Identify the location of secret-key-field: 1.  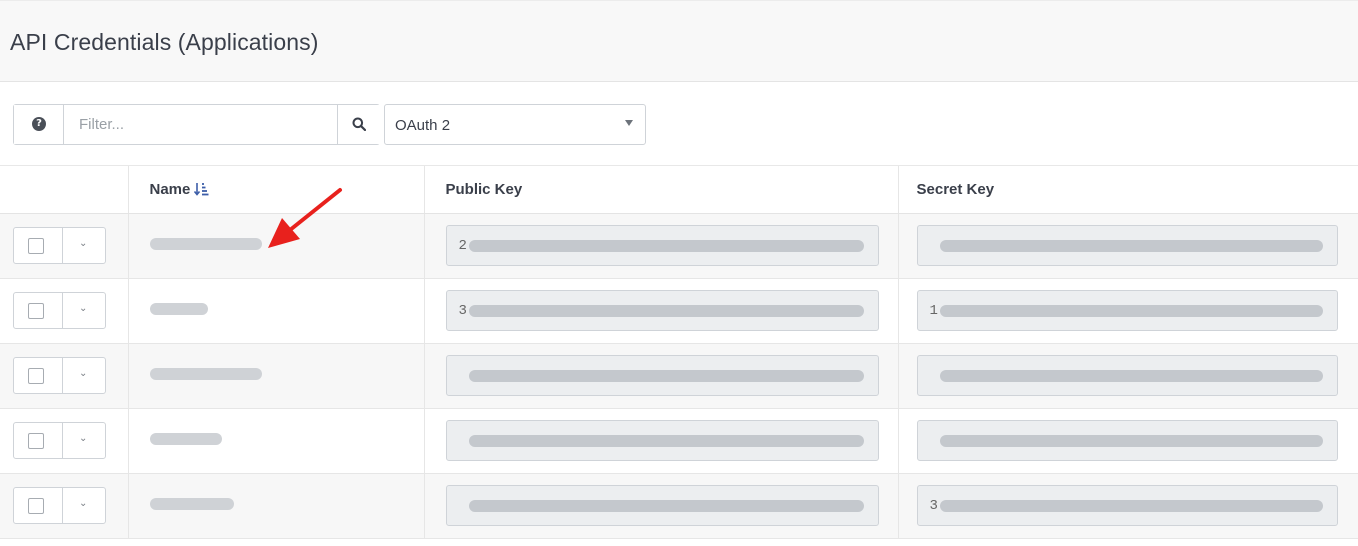
(1127, 310).